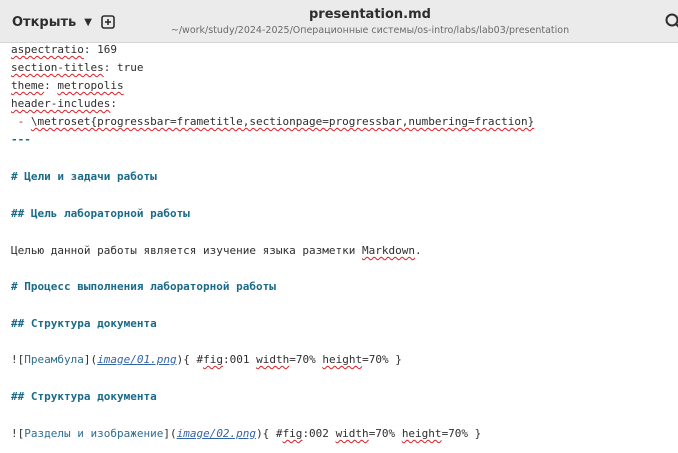  I want to click on yaml-value: :, so click(113, 103).